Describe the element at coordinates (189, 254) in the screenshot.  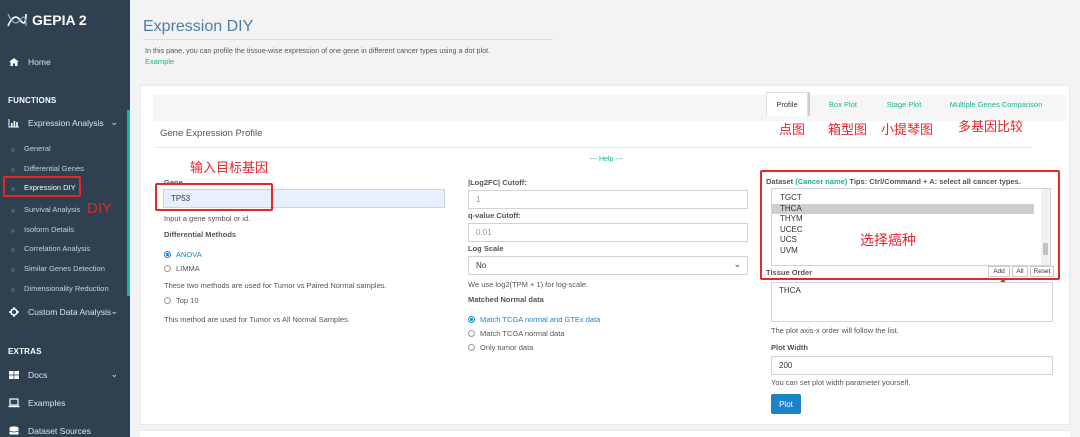
I see `radio-label: ANOVA` at that location.